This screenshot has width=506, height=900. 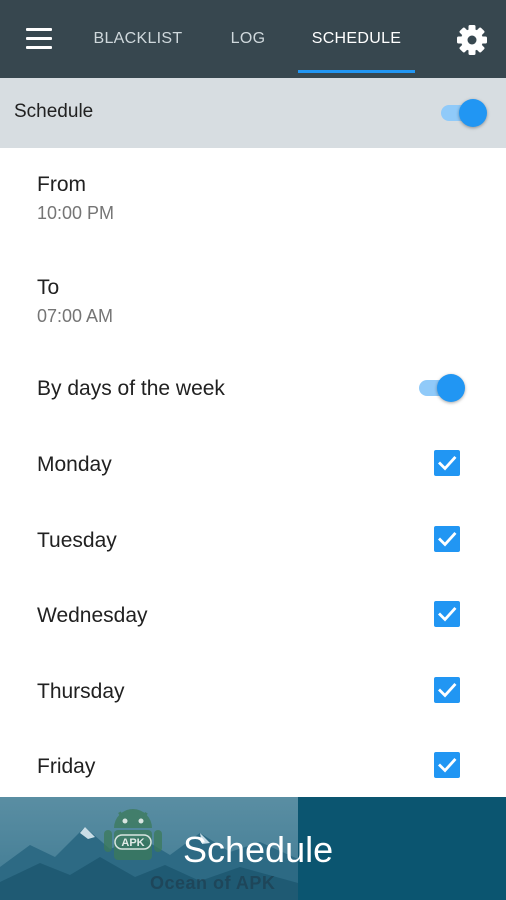 I want to click on tuesday-checkbox, so click(x=447, y=539).